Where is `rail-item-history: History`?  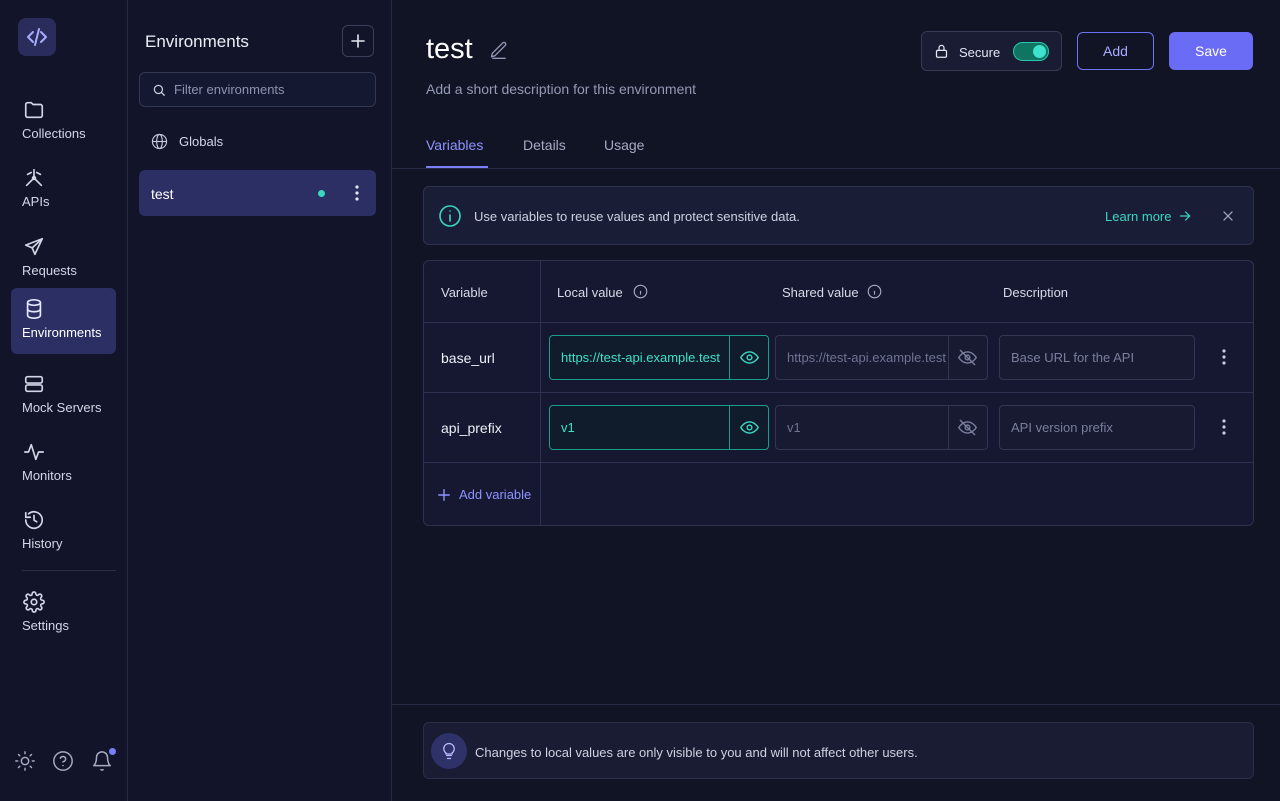 rail-item-history: History is located at coordinates (63, 532).